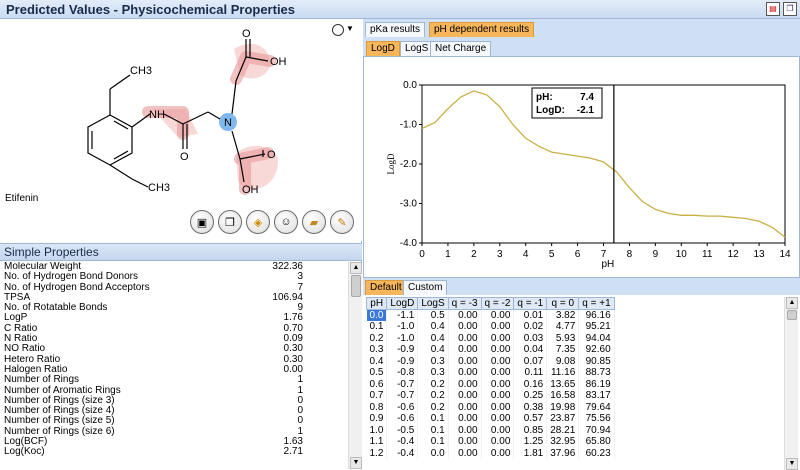 This screenshot has width=800, height=470. What do you see at coordinates (402, 396) in the screenshot?
I see `table-cell: -0.7` at bounding box center [402, 396].